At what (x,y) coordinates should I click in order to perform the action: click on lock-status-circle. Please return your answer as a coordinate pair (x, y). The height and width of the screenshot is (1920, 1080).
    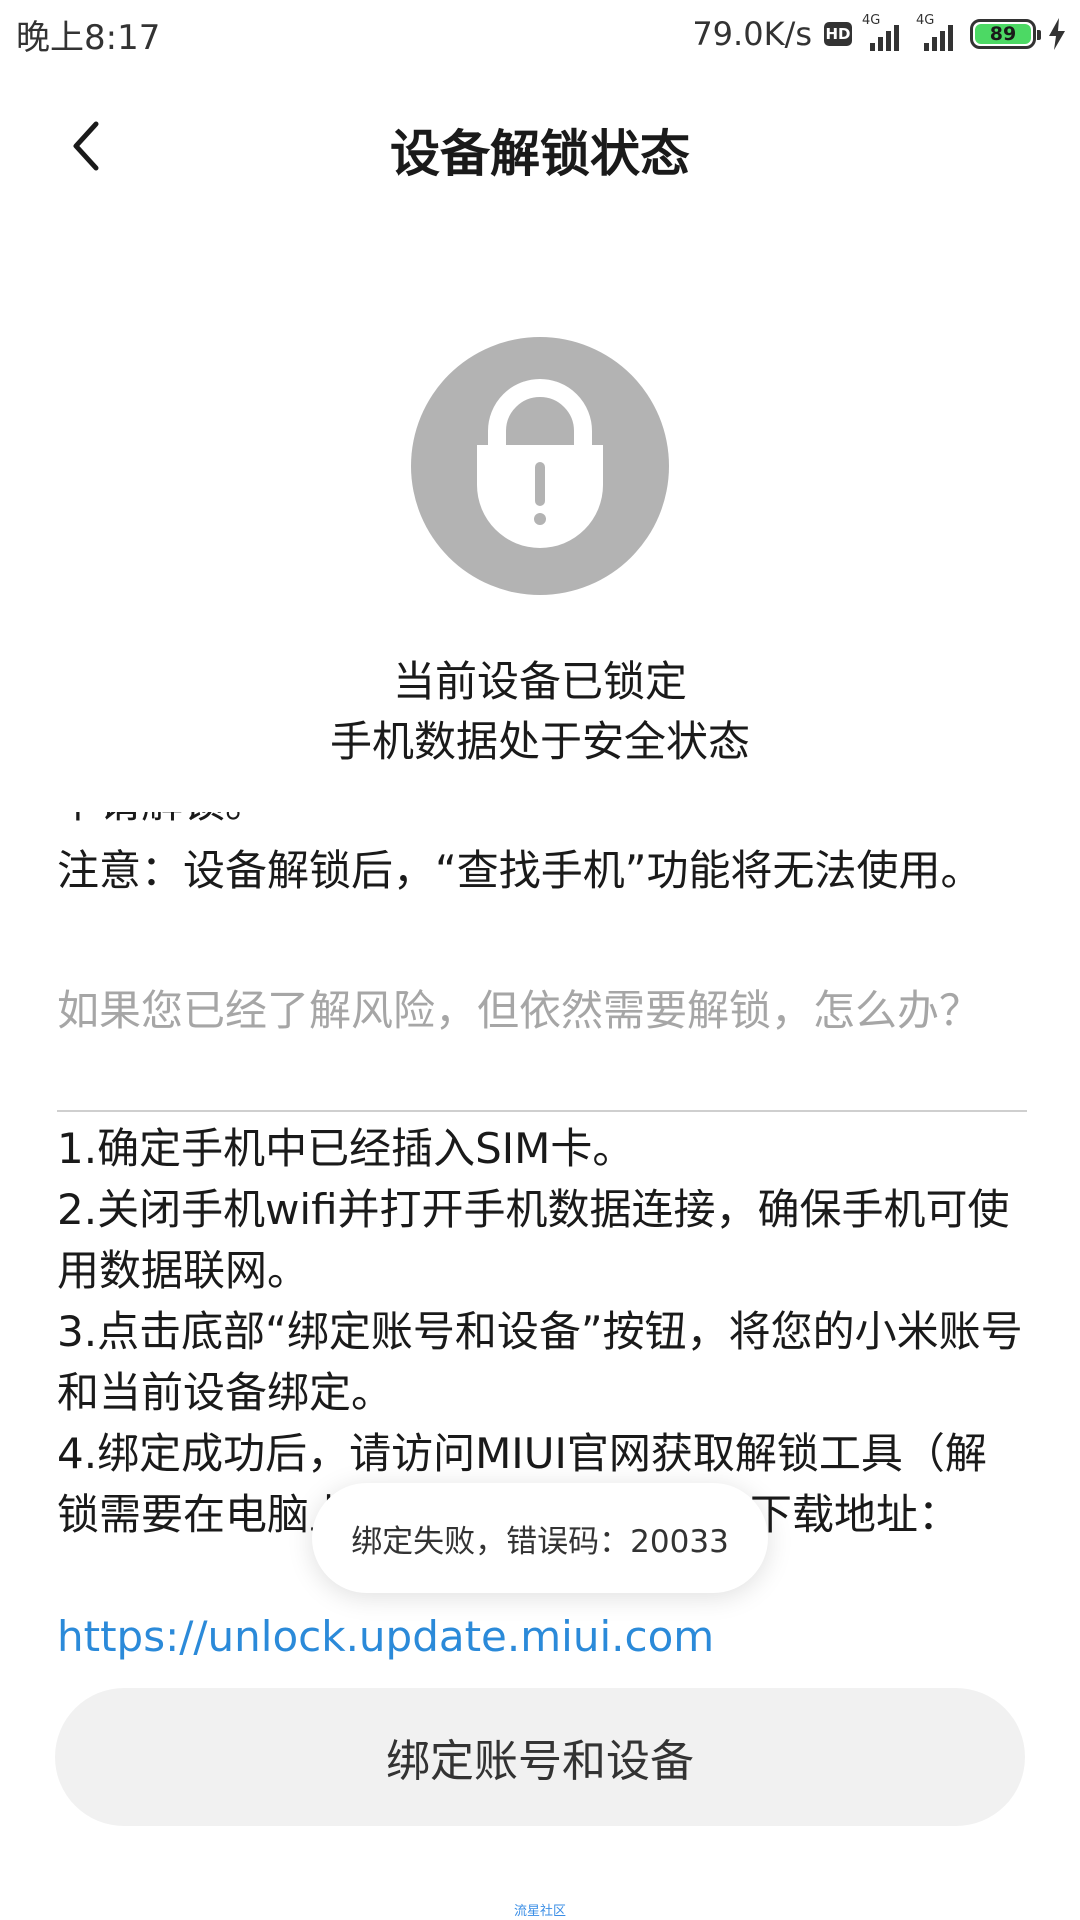
    Looking at the image, I should click on (540, 466).